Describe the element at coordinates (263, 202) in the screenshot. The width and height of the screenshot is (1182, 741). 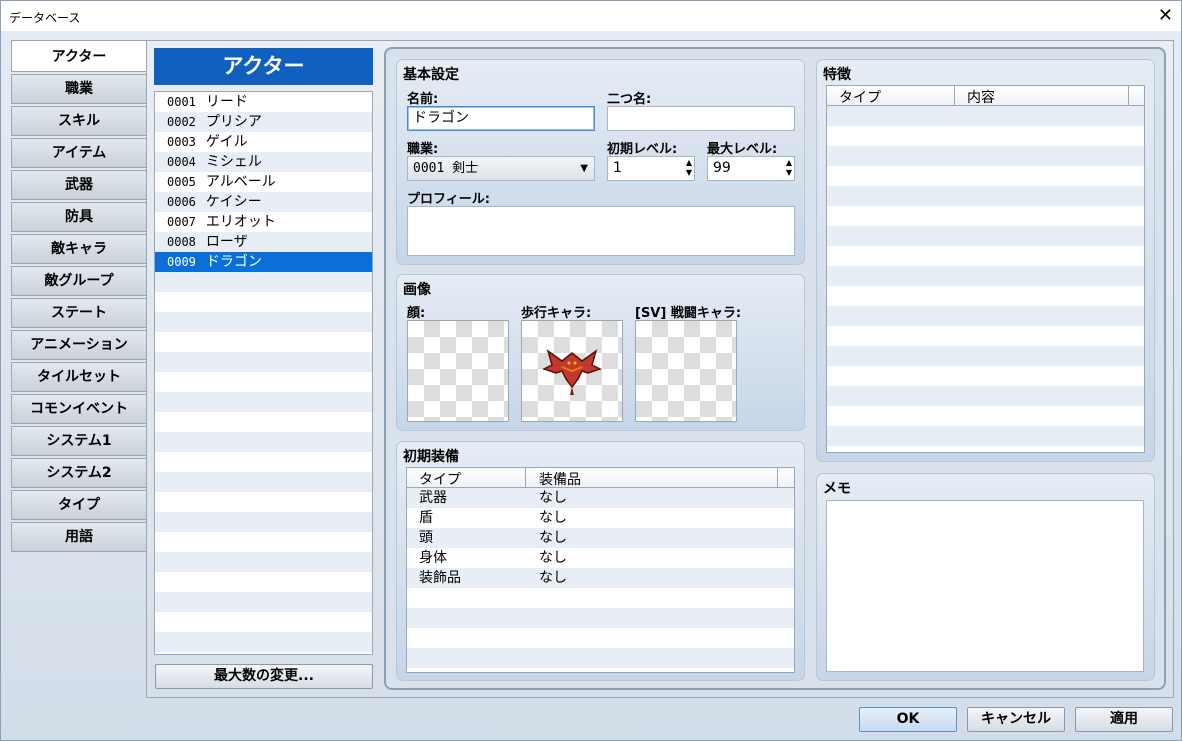
I see `list-item: 0006 ケイシー` at that location.